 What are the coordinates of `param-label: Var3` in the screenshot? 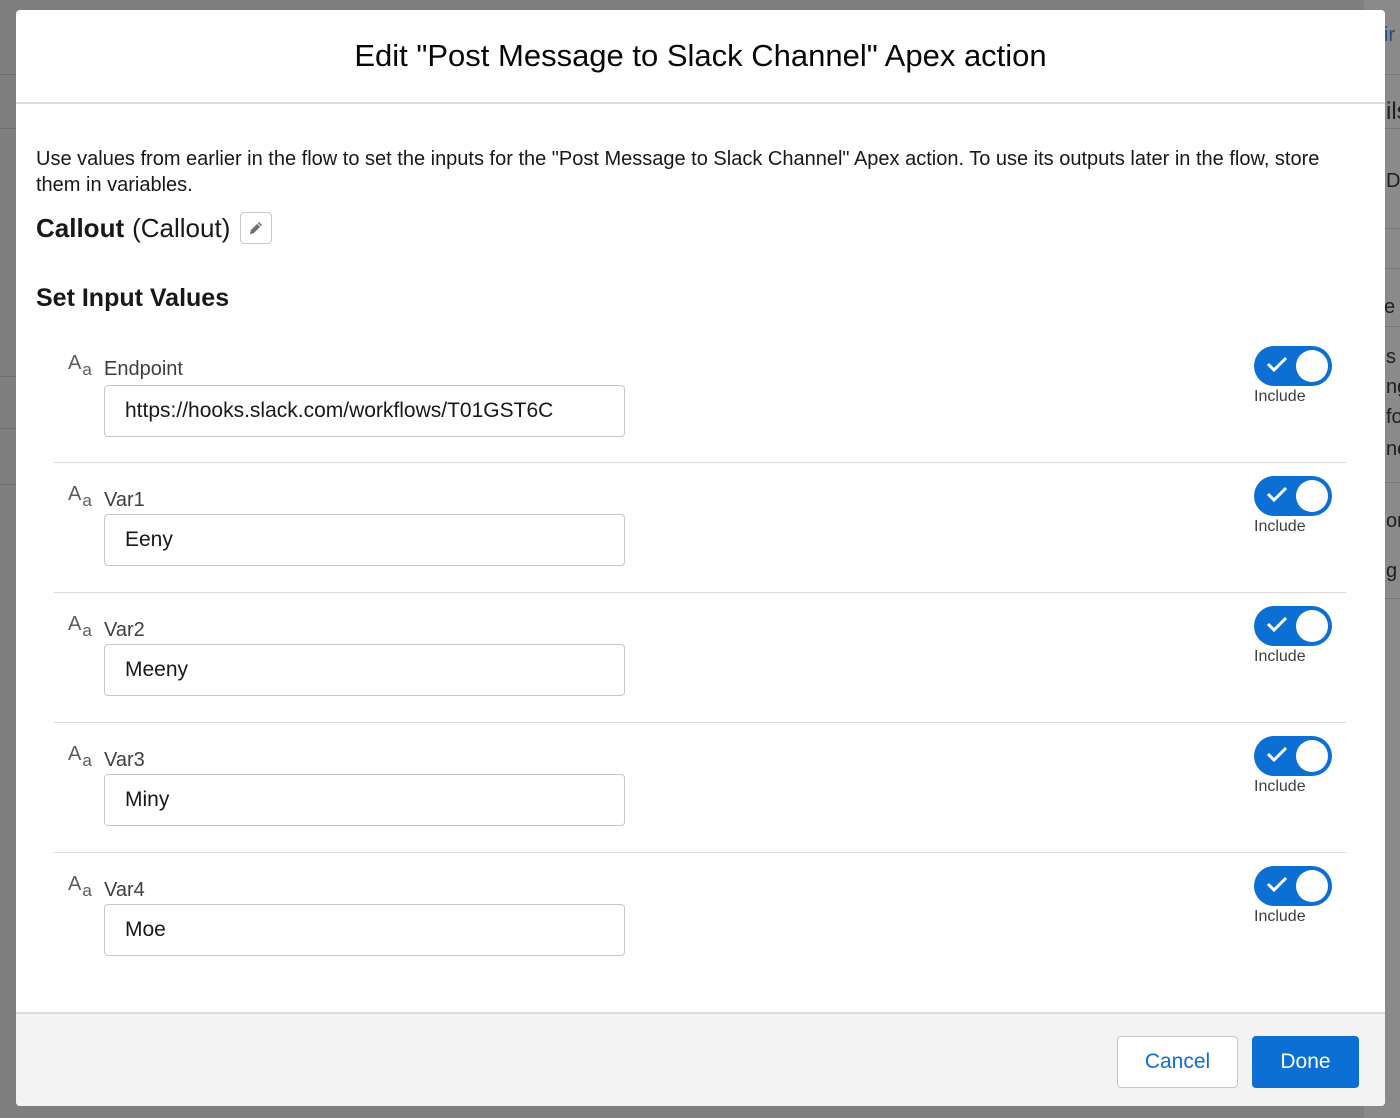 It's located at (124, 760).